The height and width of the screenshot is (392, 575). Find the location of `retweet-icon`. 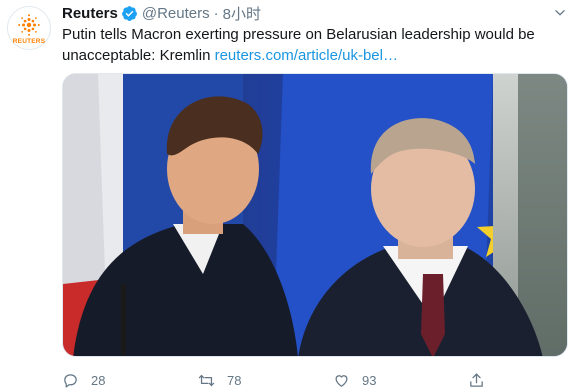

retweet-icon is located at coordinates (206, 380).